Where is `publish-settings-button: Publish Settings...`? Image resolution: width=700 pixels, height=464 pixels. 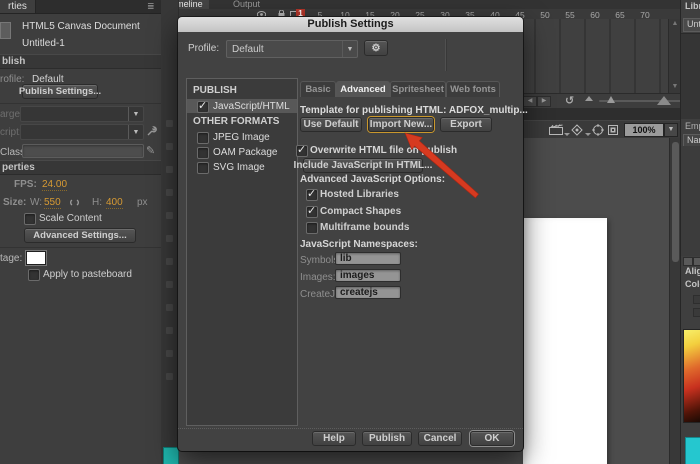
publish-settings-button: Publish Settings... is located at coordinates (60, 91).